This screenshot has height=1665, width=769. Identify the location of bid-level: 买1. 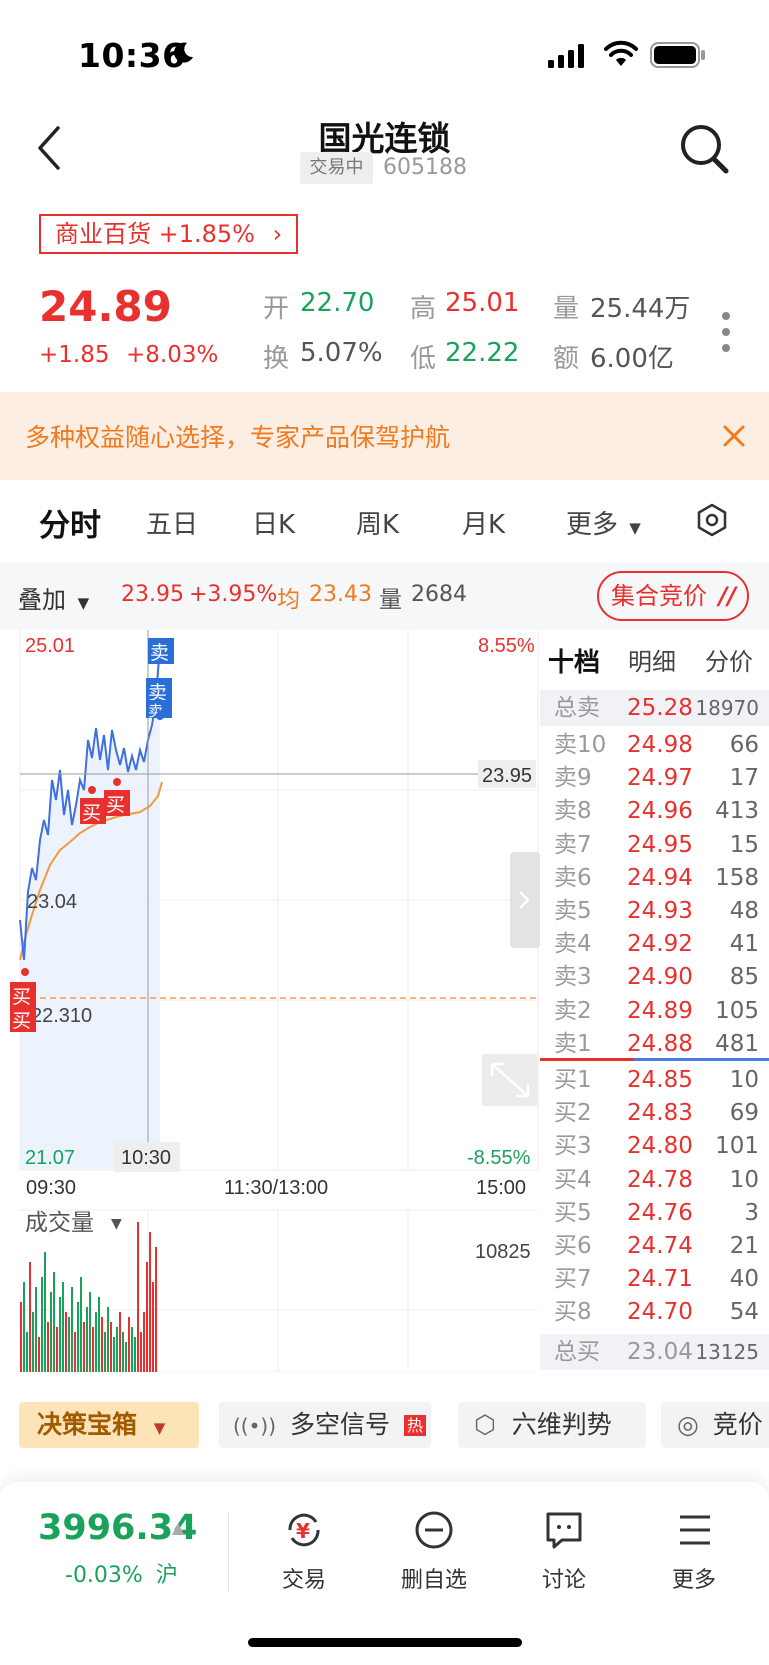
(573, 1080).